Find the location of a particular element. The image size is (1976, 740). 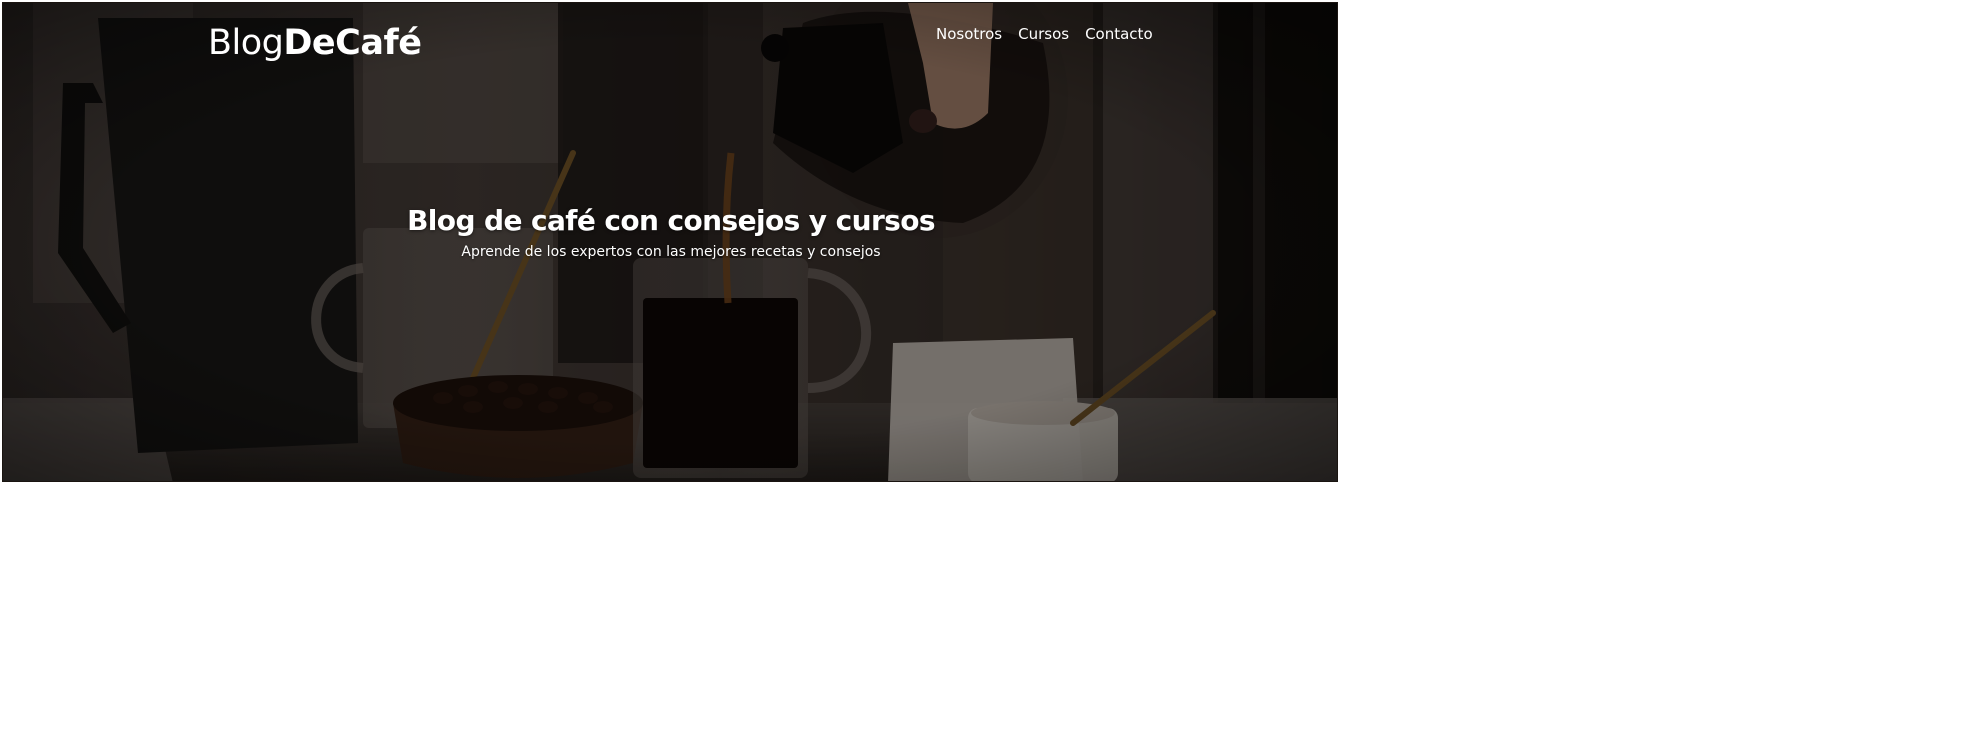

main-nav: Nosotros Cursos Contacto is located at coordinates (1044, 34).